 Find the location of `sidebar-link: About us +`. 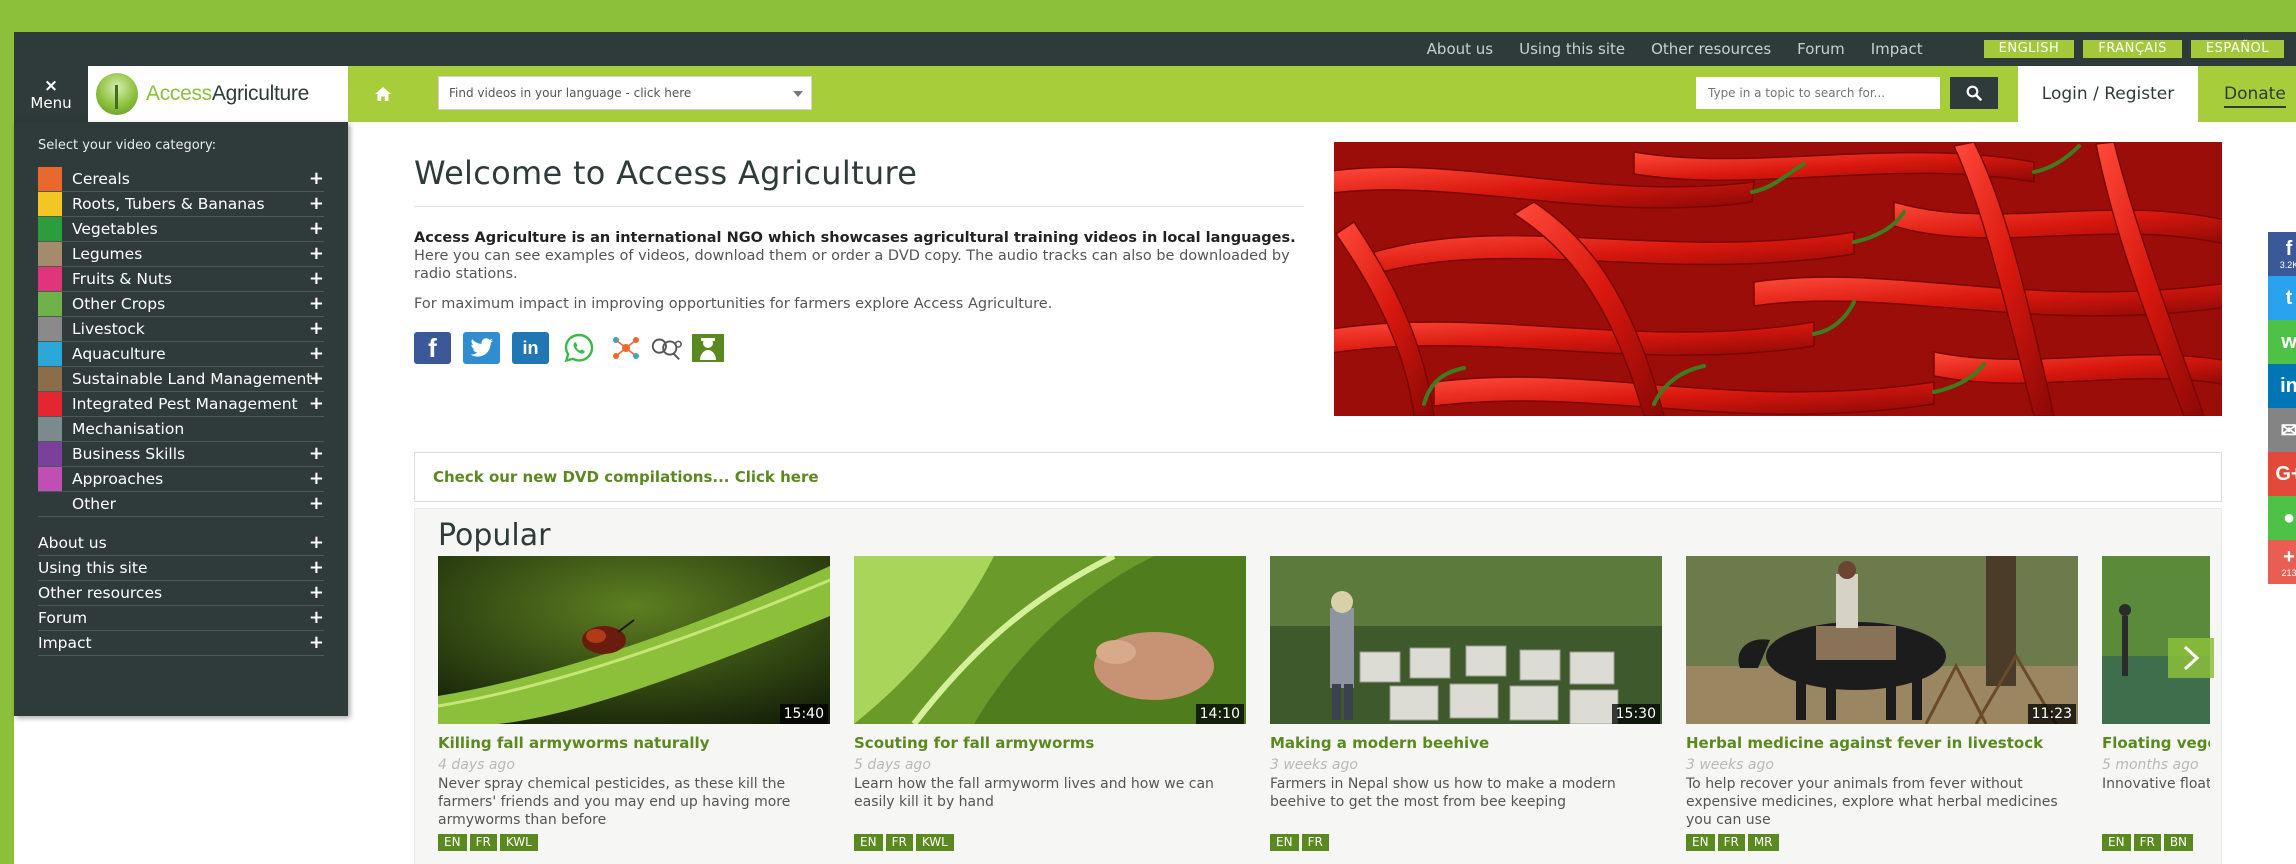

sidebar-link: About us + is located at coordinates (181, 543).